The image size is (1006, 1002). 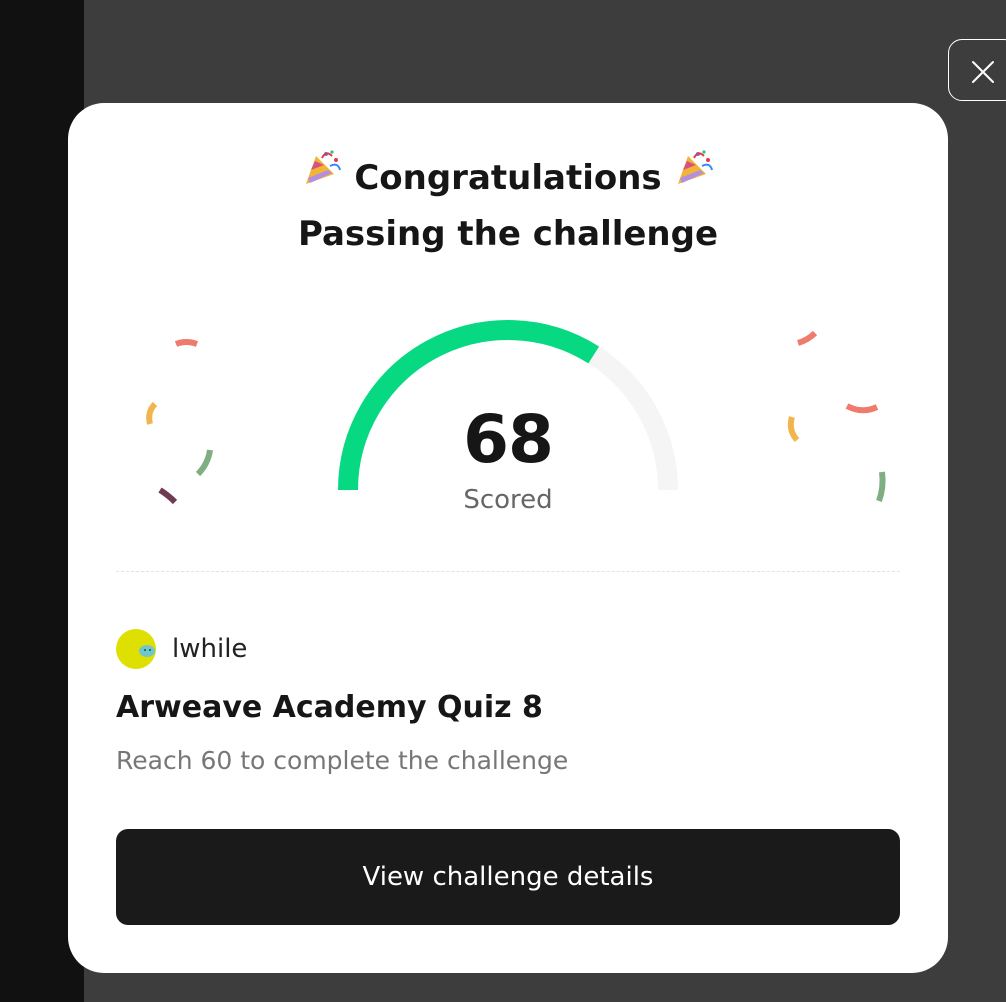 What do you see at coordinates (508, 500) in the screenshot?
I see `score-label: Scored` at bounding box center [508, 500].